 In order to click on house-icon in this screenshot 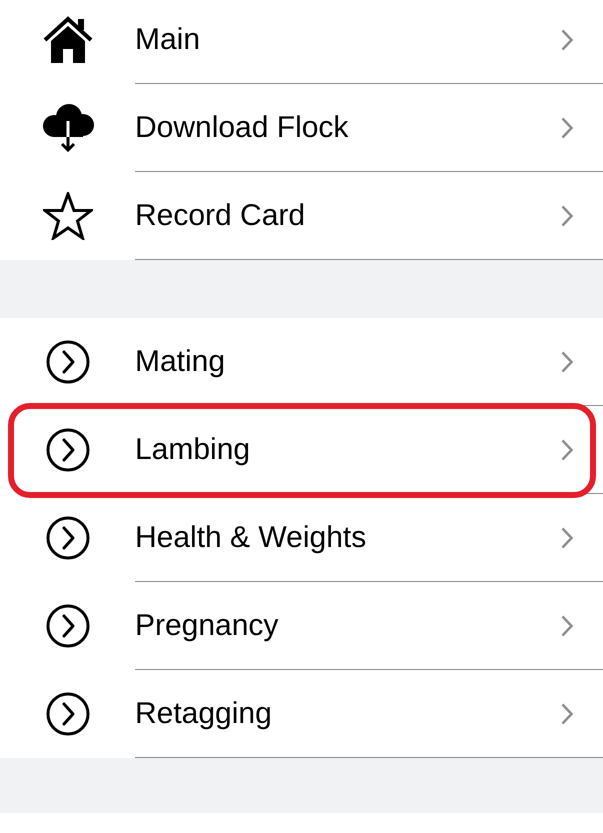, I will do `click(68, 40)`.